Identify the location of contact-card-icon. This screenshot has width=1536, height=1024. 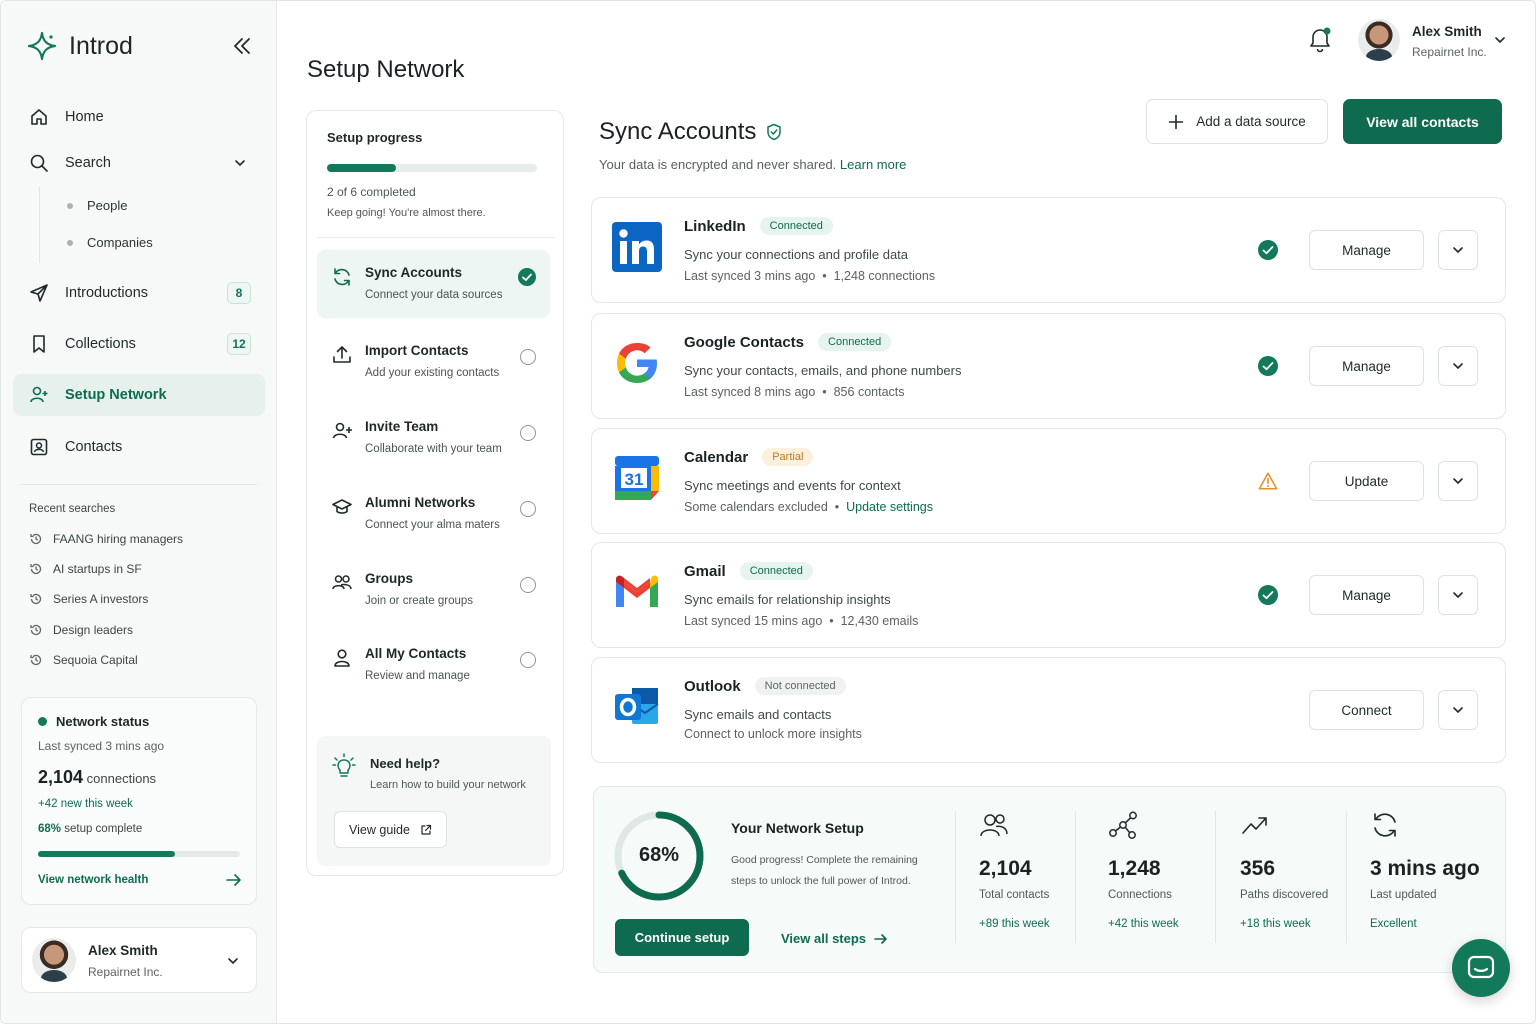
(39, 447).